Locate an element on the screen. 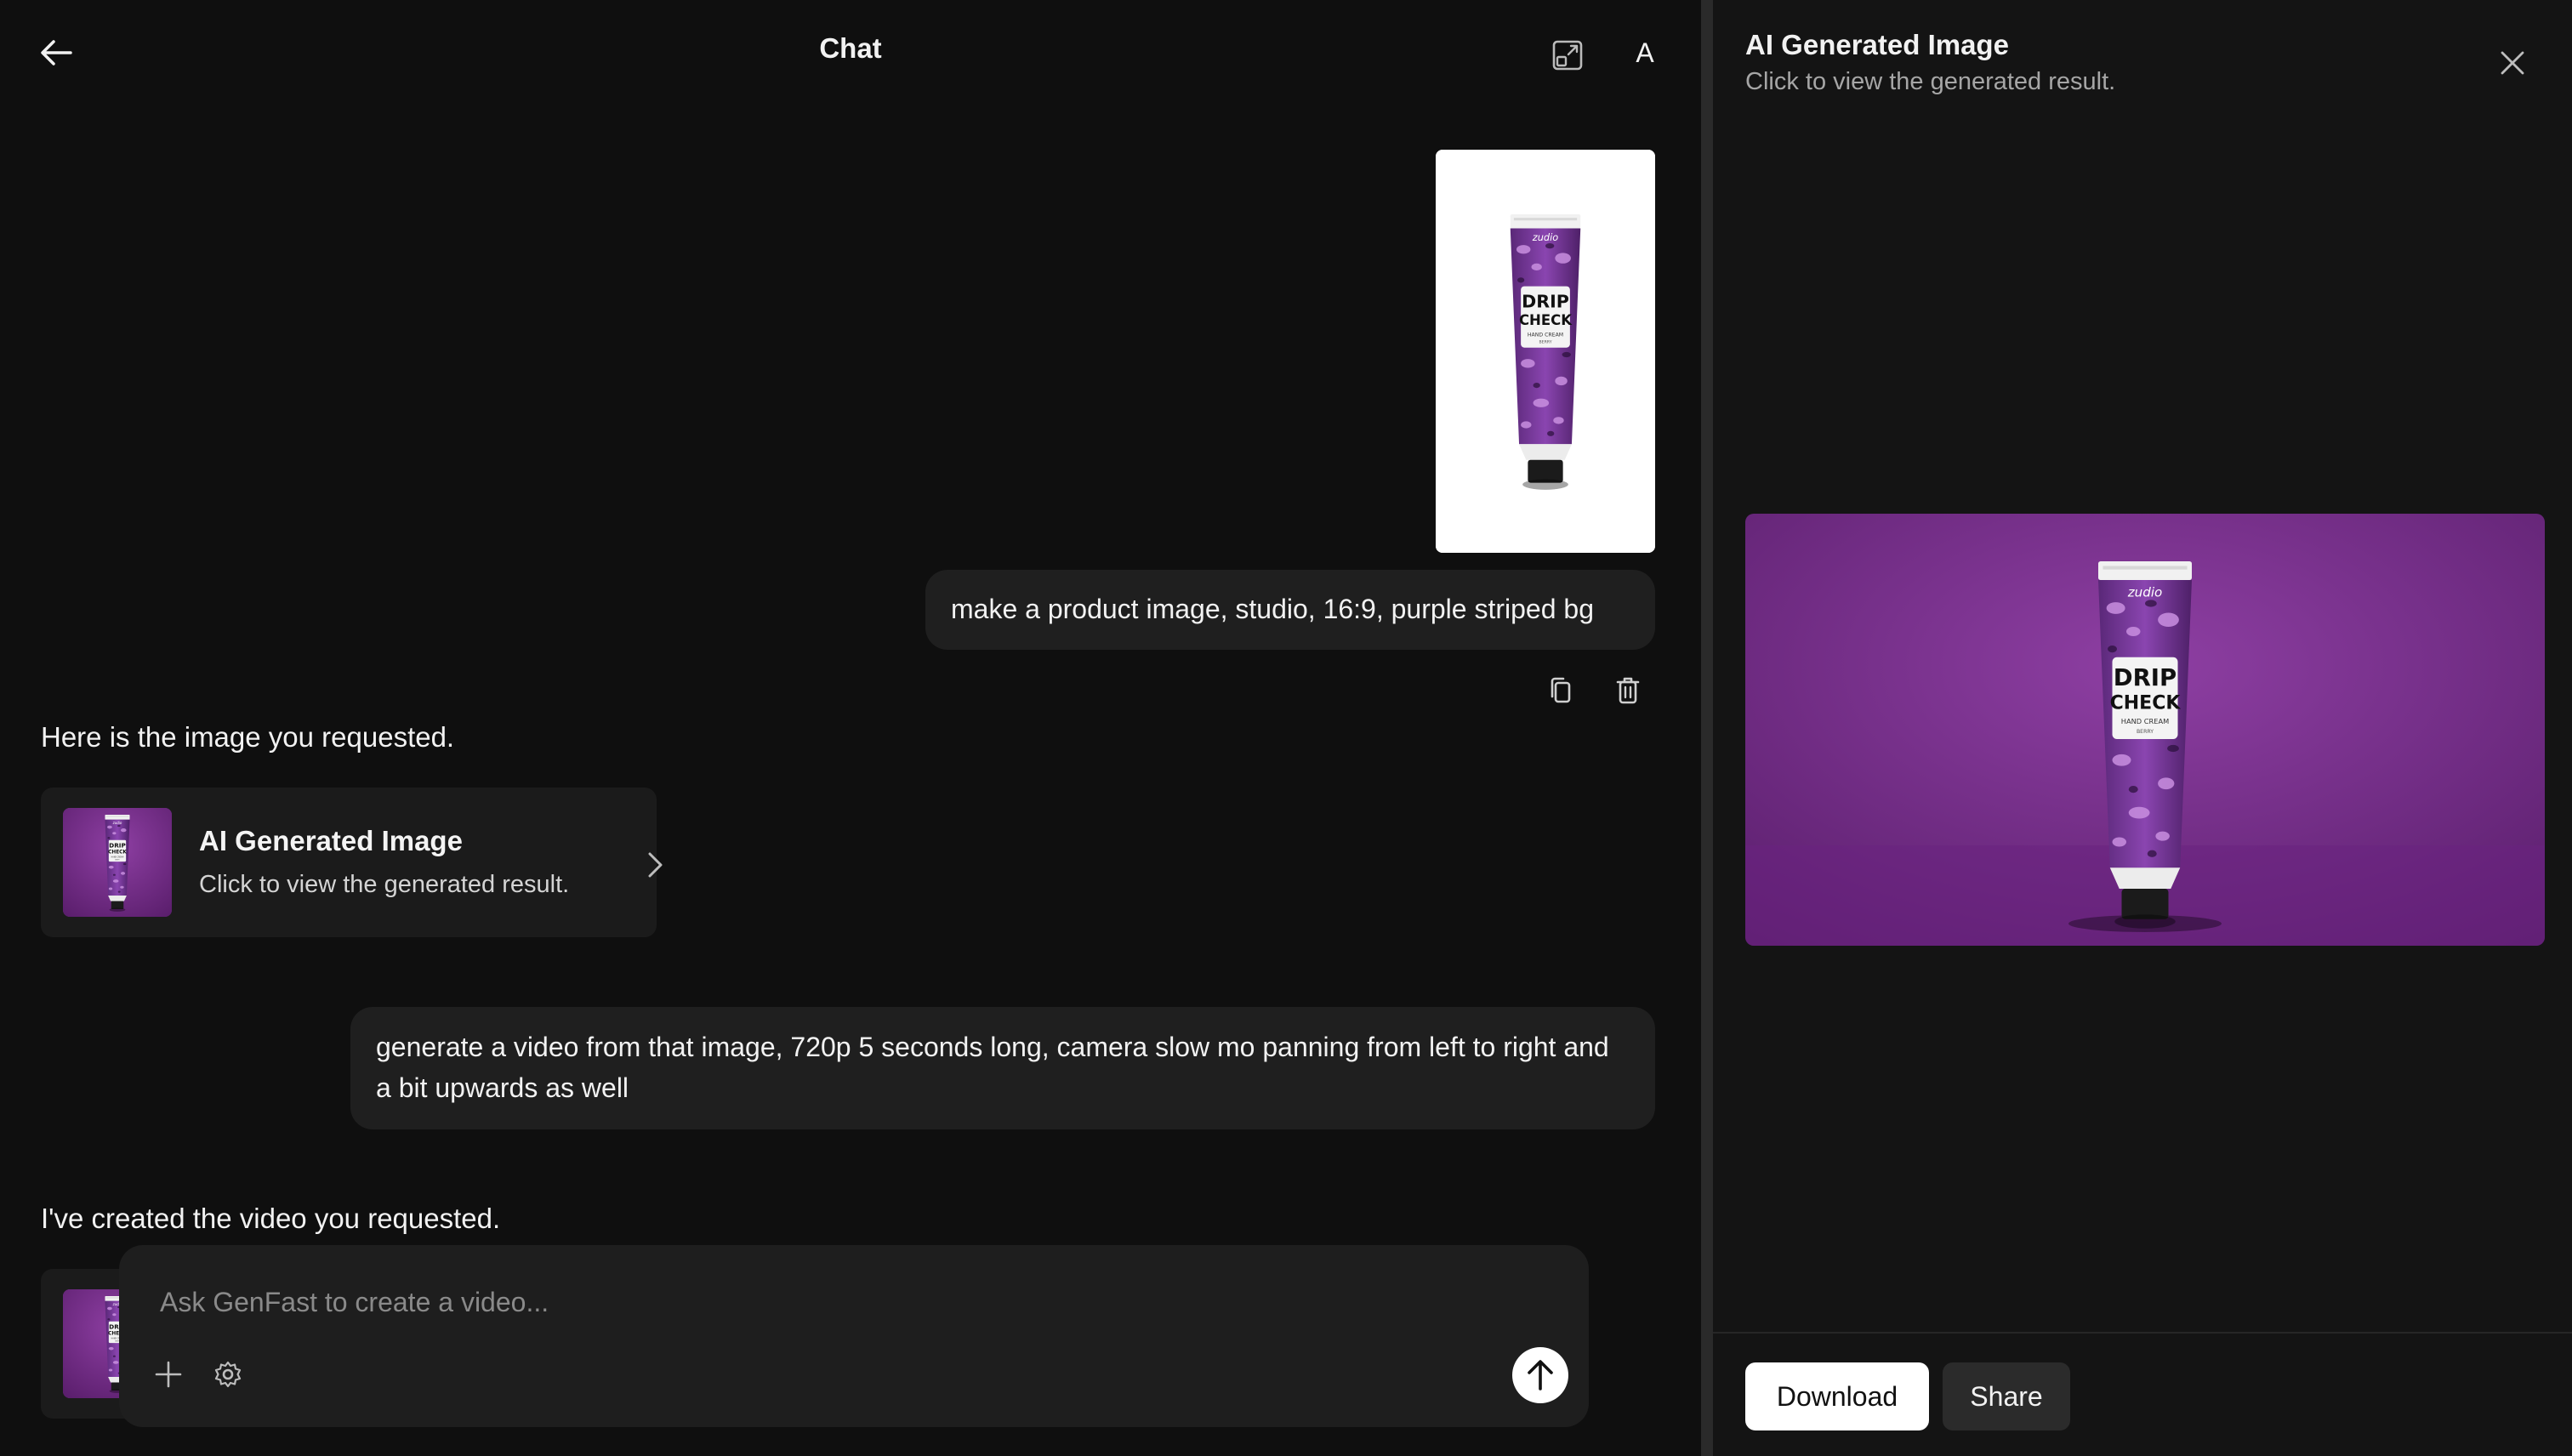  chat-header: Chat A is located at coordinates (851, 52).